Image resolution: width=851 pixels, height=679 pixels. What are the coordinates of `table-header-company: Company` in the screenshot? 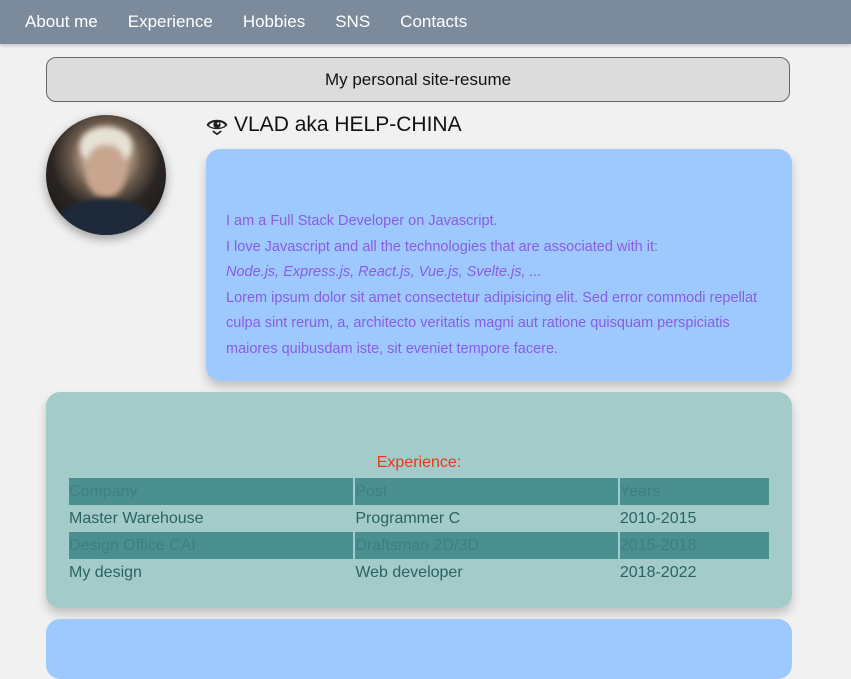 It's located at (211, 491).